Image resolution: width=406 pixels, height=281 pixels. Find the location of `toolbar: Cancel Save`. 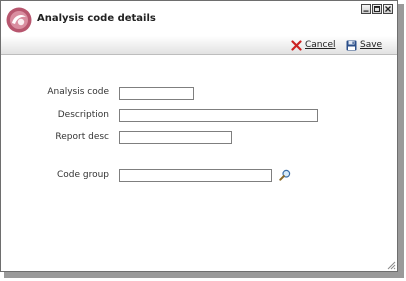

toolbar: Cancel Save is located at coordinates (199, 45).